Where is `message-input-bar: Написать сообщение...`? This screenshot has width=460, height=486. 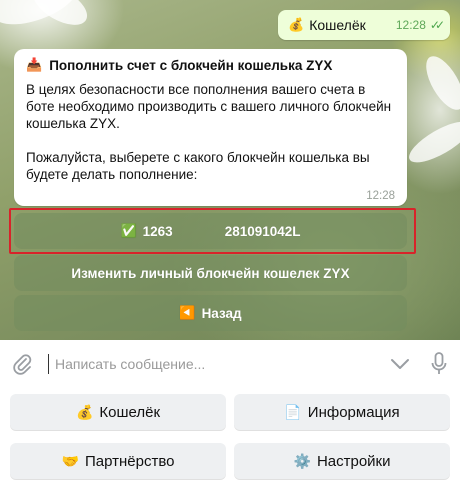
message-input-bar: Написать сообщение... is located at coordinates (230, 364).